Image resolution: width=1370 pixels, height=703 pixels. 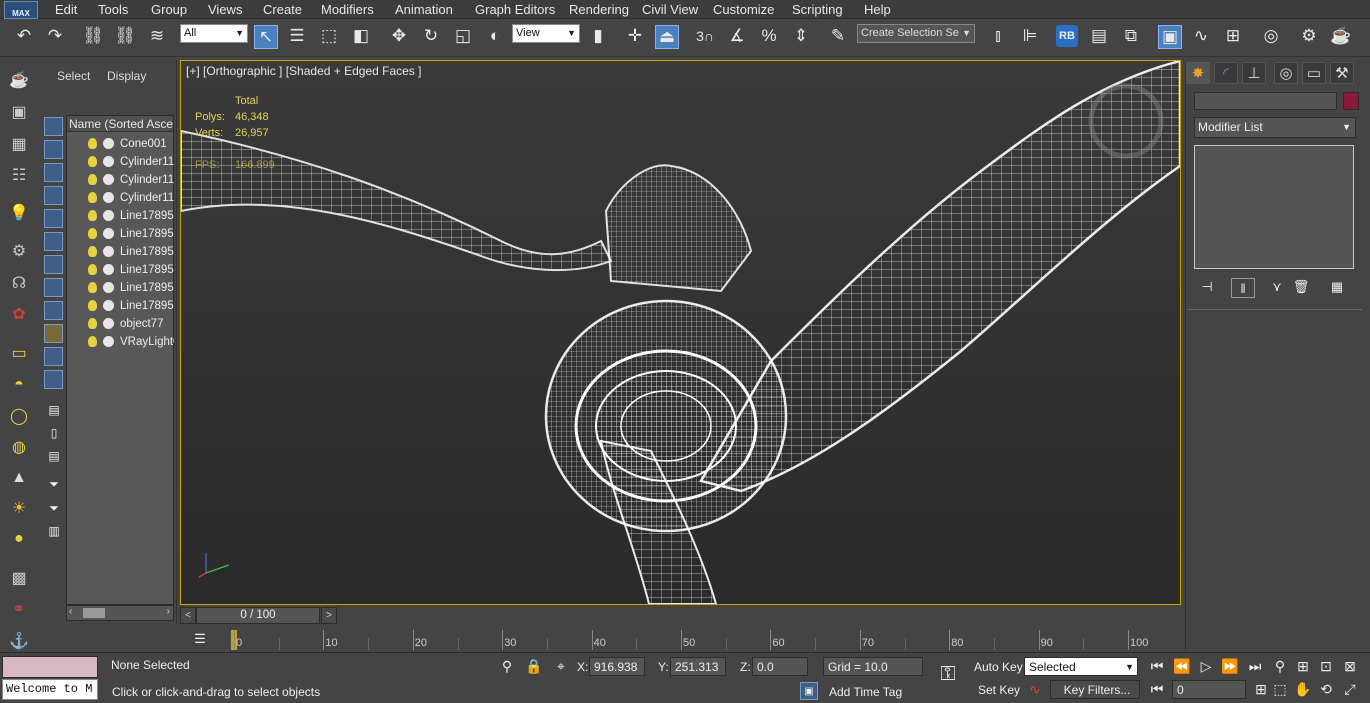 I want to click on menu-animation: Animation, so click(x=424, y=9).